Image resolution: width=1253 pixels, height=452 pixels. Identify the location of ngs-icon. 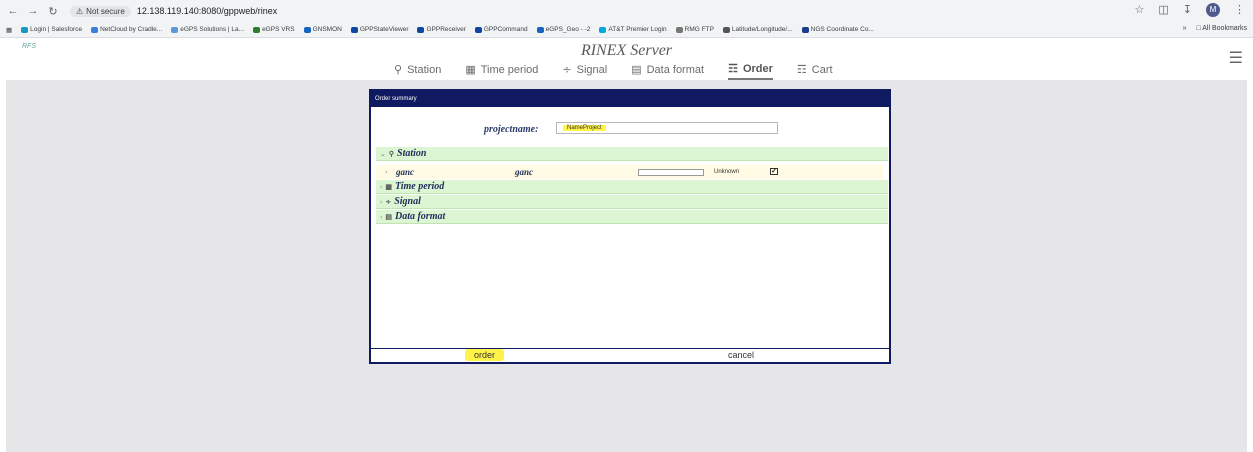
(805, 29).